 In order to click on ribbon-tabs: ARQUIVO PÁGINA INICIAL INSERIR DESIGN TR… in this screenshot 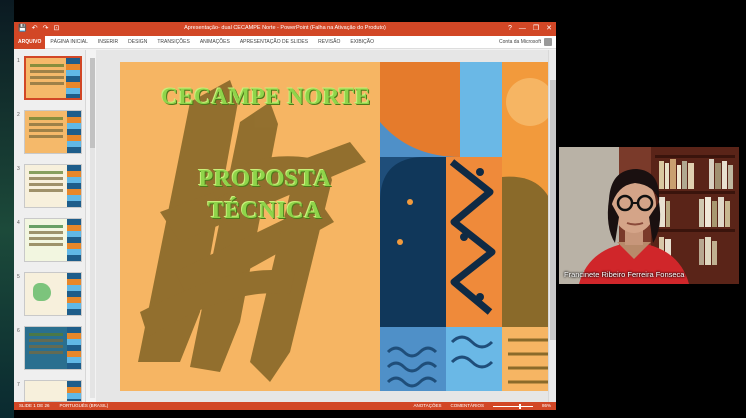, I will do `click(285, 42)`.